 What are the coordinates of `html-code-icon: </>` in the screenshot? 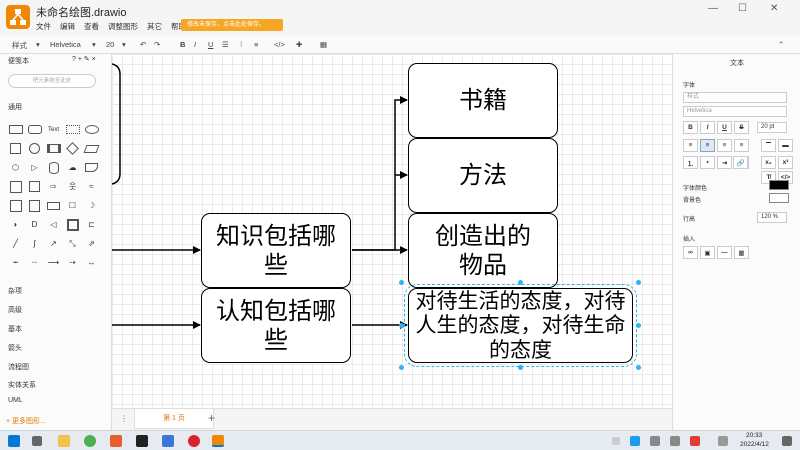 It's located at (279, 44).